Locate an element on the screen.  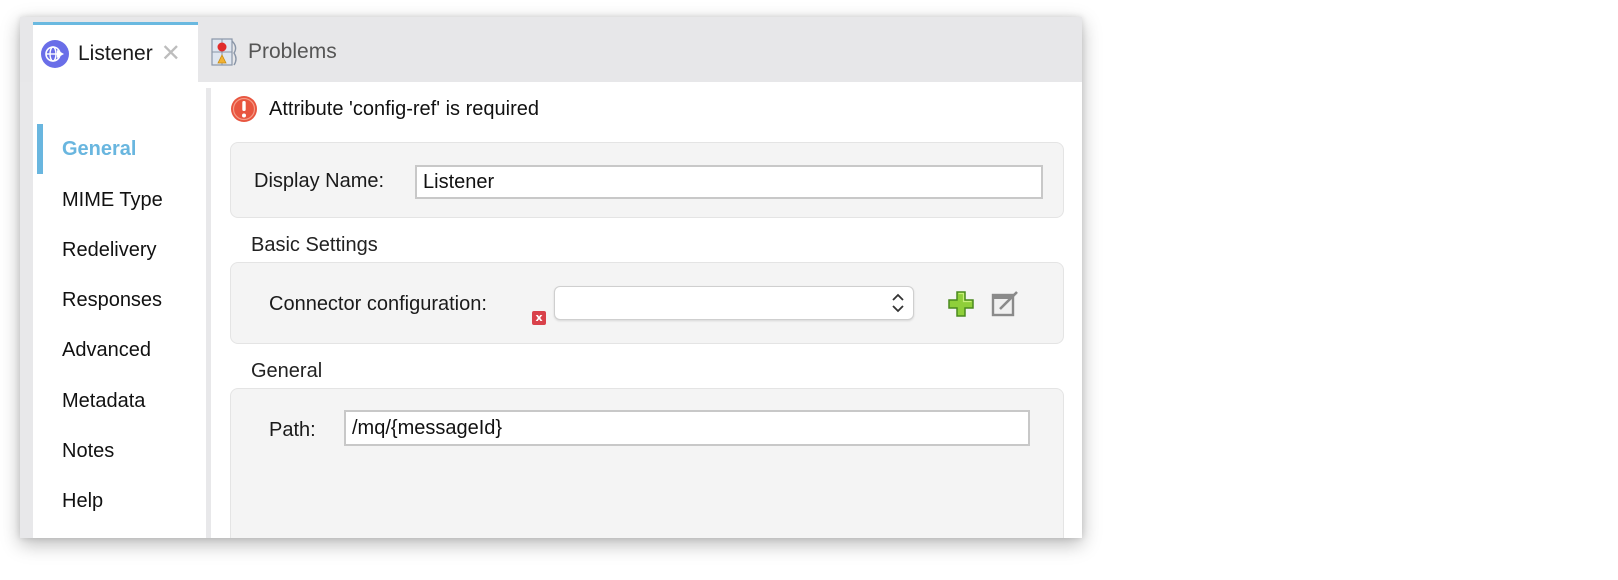
general-section-title: General is located at coordinates (287, 371).